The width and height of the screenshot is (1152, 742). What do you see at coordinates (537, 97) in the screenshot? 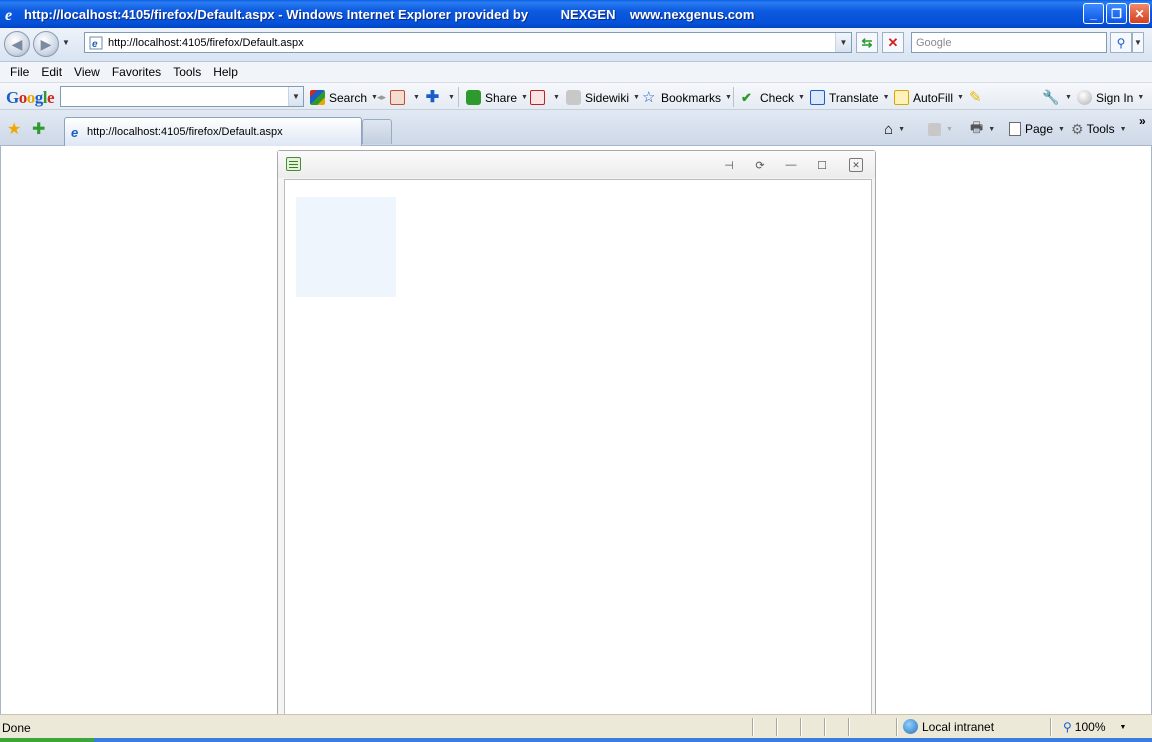
I see `popup-blocker-icon` at bounding box center [537, 97].